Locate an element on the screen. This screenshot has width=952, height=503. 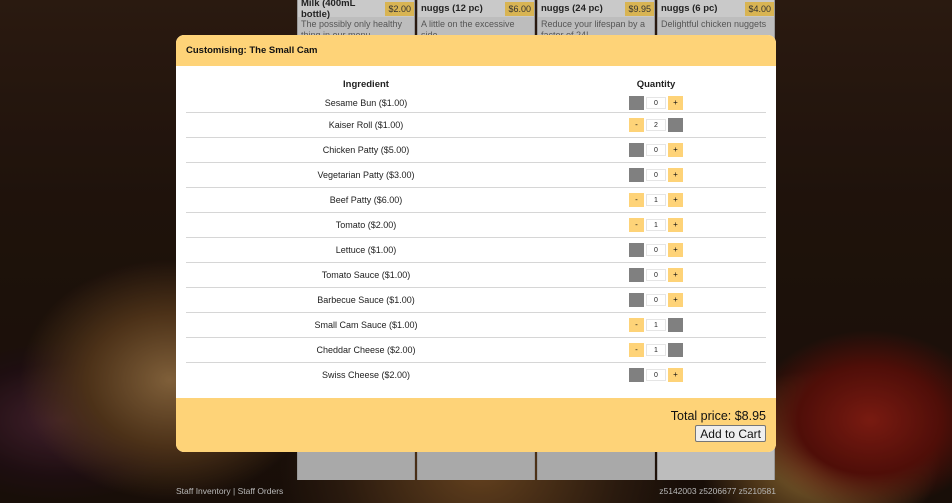
ingredient-row: Kaiser Roll ($1.00) -2+ is located at coordinates (476, 124).